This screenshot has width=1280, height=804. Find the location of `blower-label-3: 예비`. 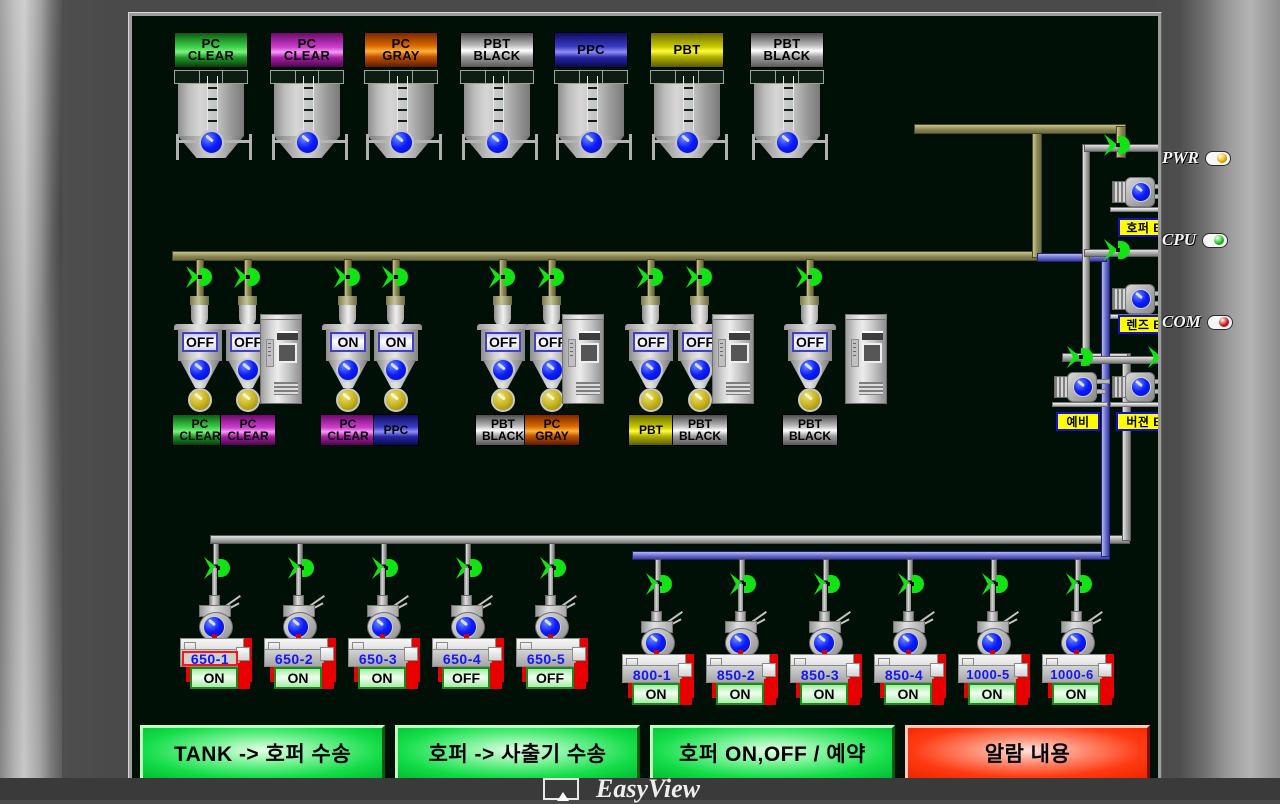

blower-label-3: 예비 is located at coordinates (1078, 421).